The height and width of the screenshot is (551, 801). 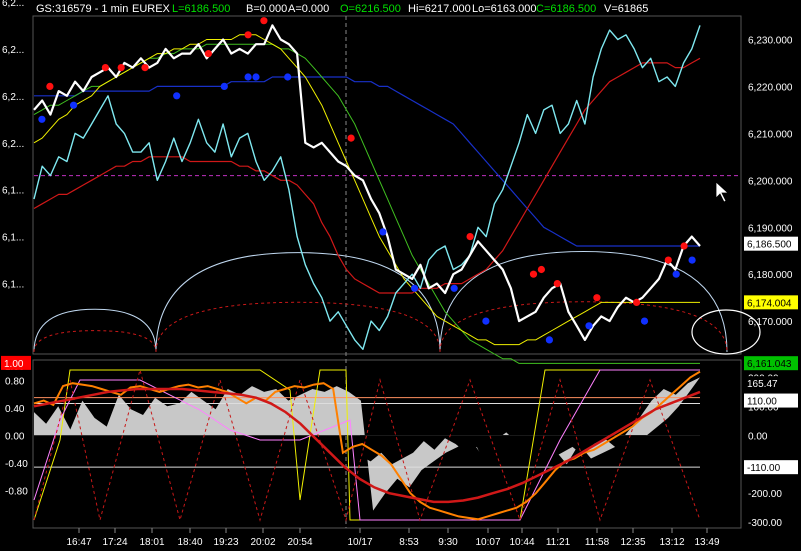 I want to click on x-tick-label: 17:24, so click(x=114, y=542).